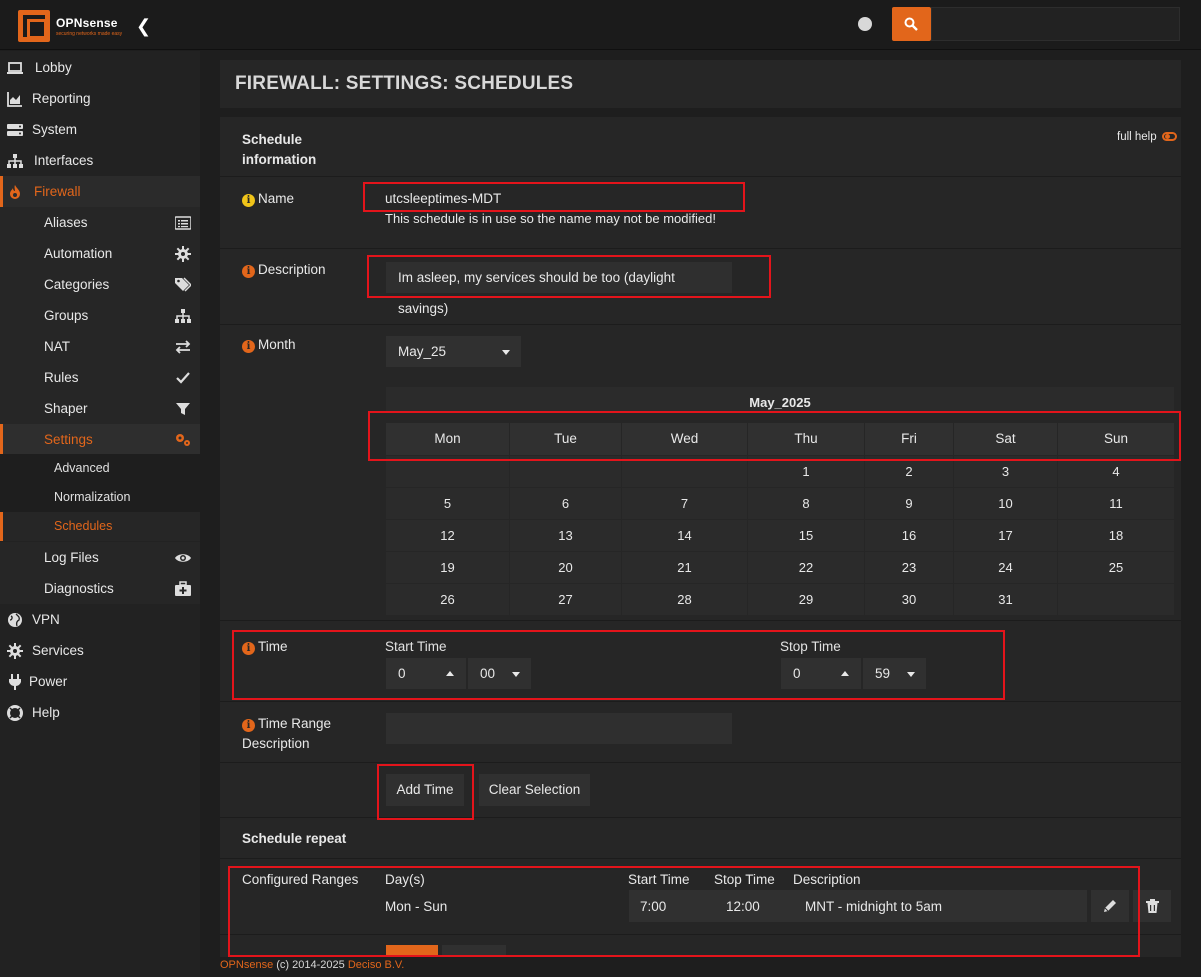  What do you see at coordinates (1006, 471) in the screenshot?
I see `calendar-day-cell: 3` at bounding box center [1006, 471].